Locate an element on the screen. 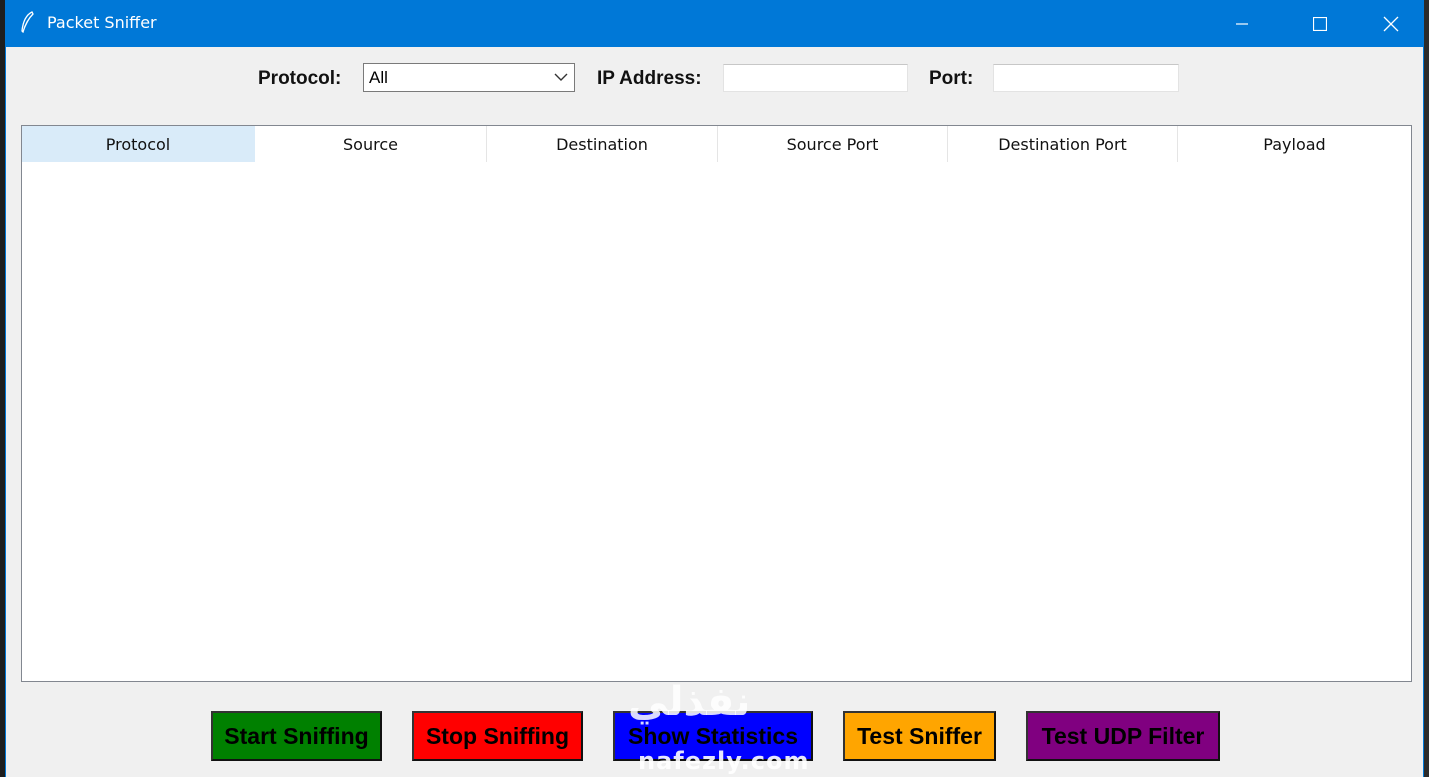  minimize-icon is located at coordinates (1242, 23).